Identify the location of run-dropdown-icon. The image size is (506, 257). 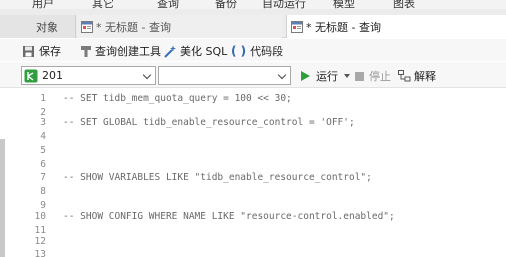
(347, 76).